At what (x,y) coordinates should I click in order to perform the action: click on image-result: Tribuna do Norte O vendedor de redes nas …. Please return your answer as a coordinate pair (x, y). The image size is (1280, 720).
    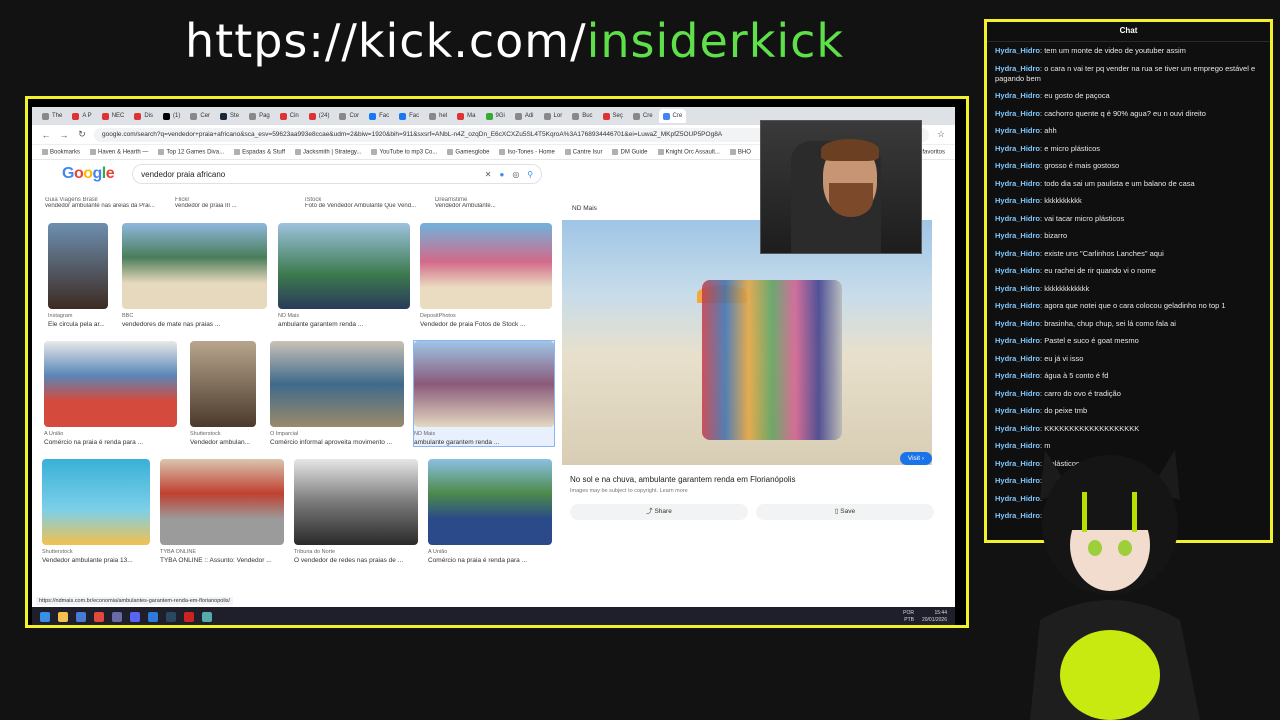
    Looking at the image, I should click on (356, 511).